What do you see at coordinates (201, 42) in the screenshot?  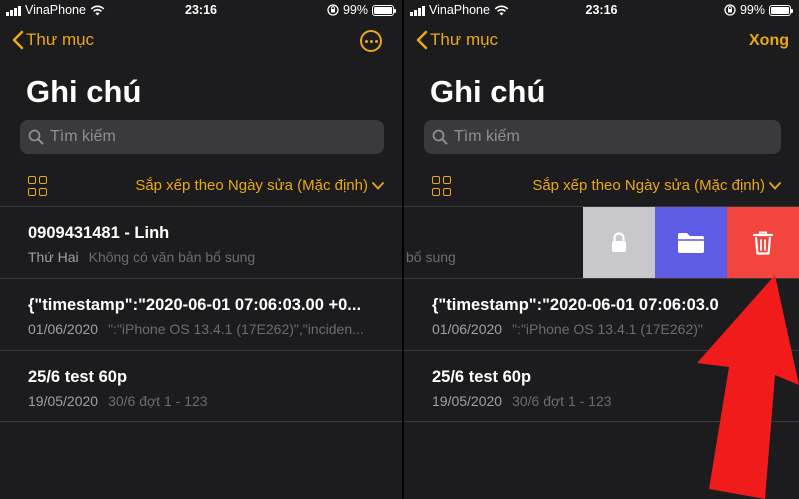 I see `nav-bar: Thư mục` at bounding box center [201, 42].